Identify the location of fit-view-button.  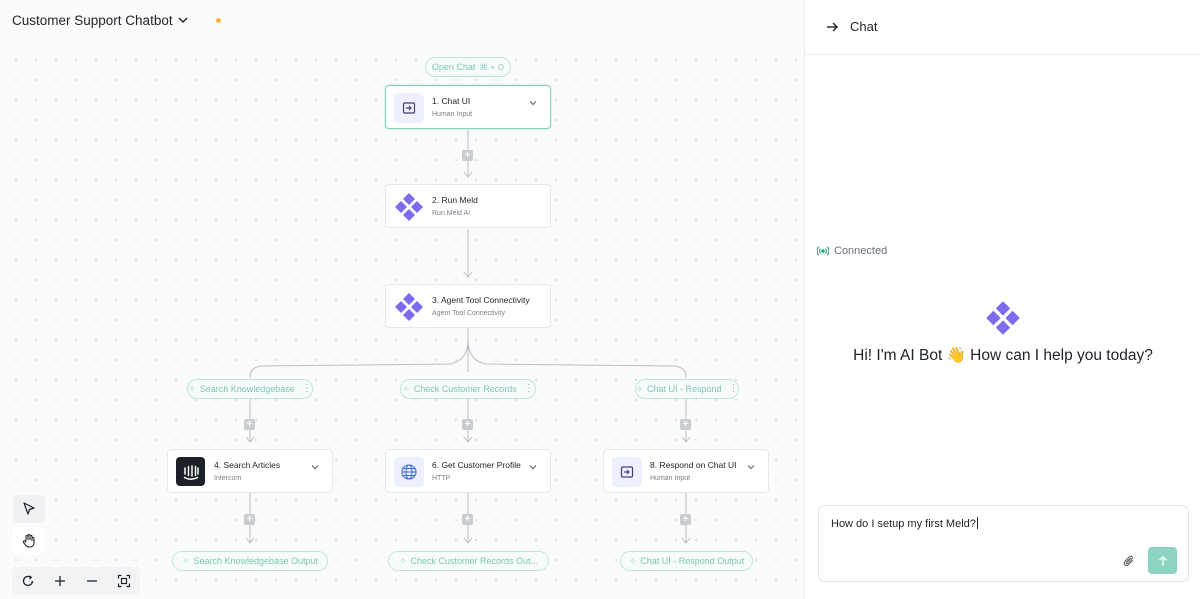
(124, 581).